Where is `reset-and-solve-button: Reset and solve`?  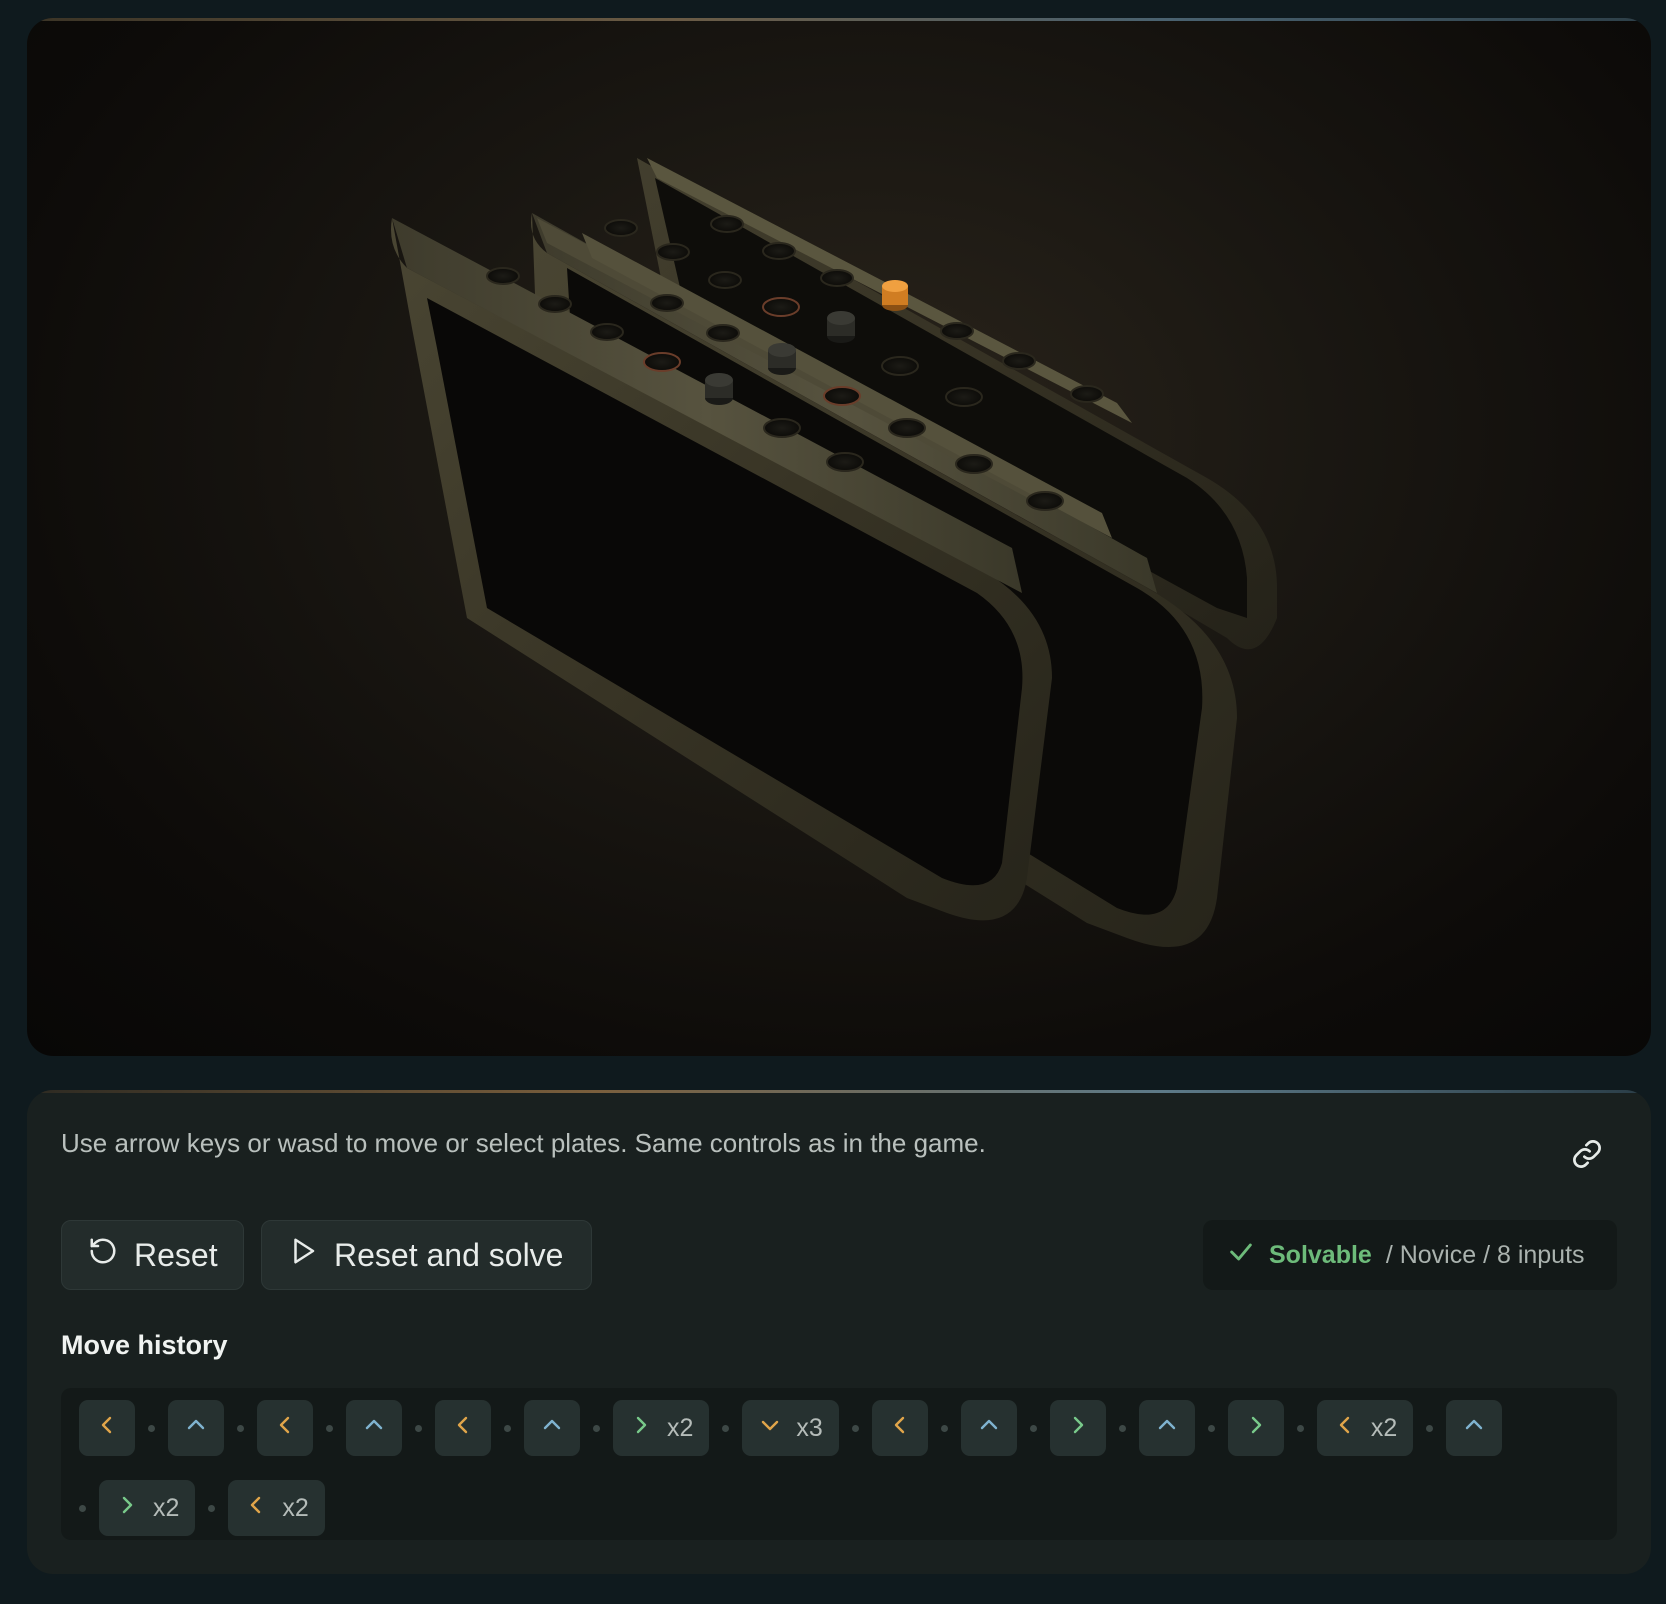
reset-and-solve-button: Reset and solve is located at coordinates (426, 1255).